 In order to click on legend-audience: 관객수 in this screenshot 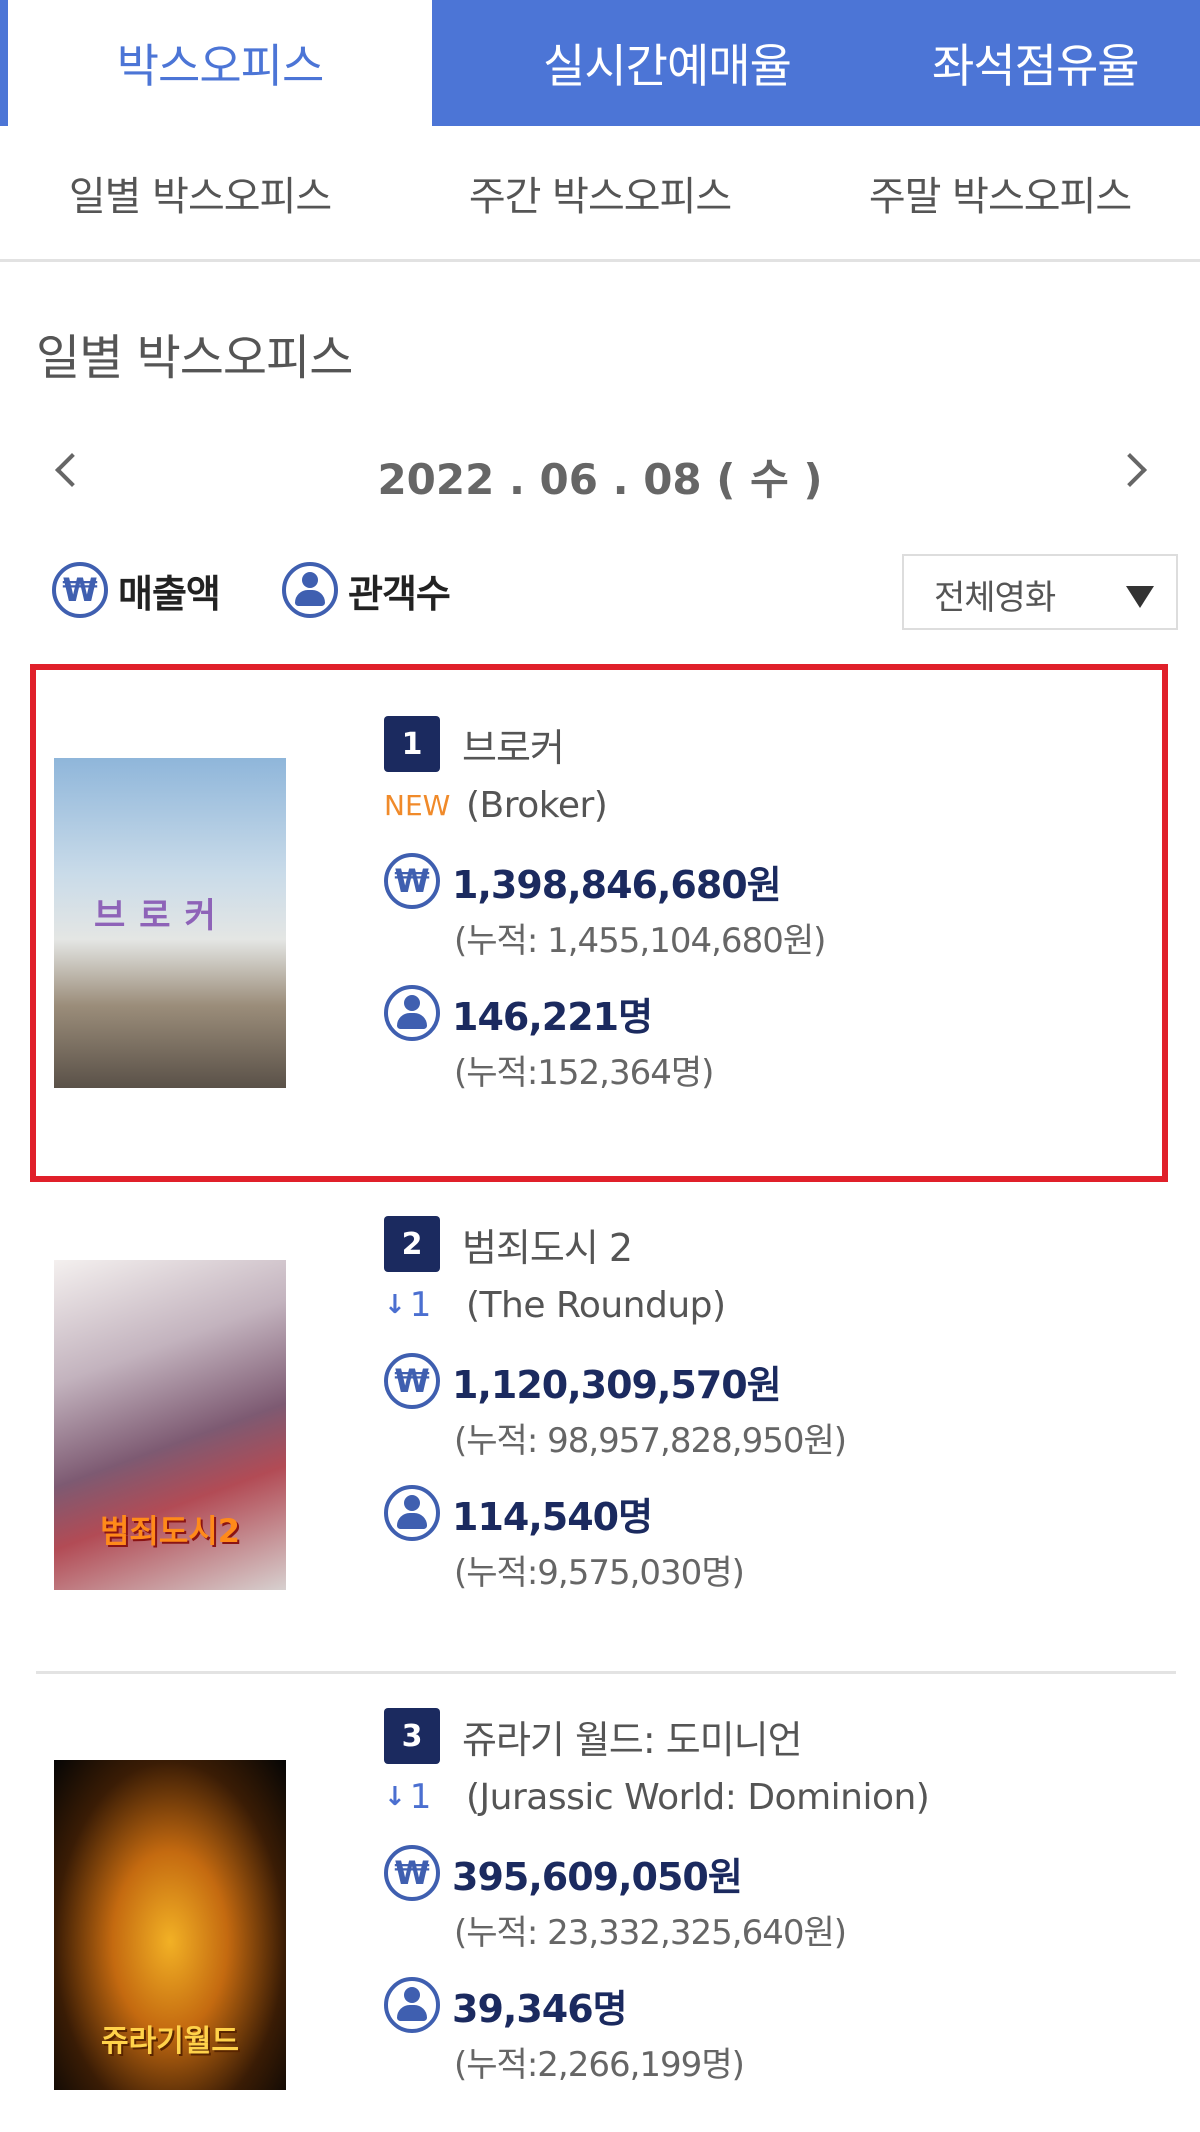, I will do `click(366, 590)`.